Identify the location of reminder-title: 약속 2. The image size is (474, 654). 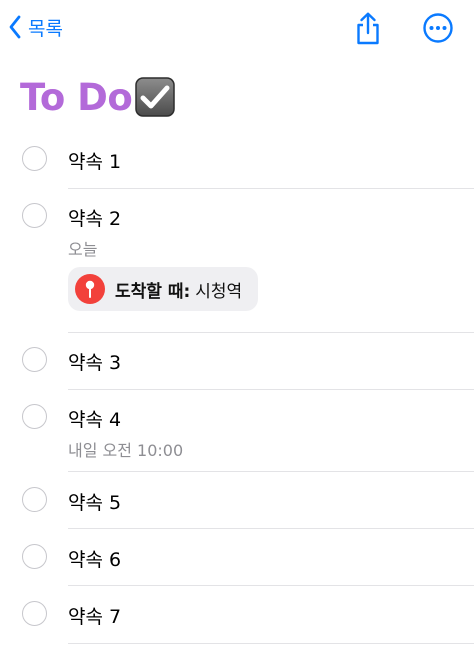
(94, 217).